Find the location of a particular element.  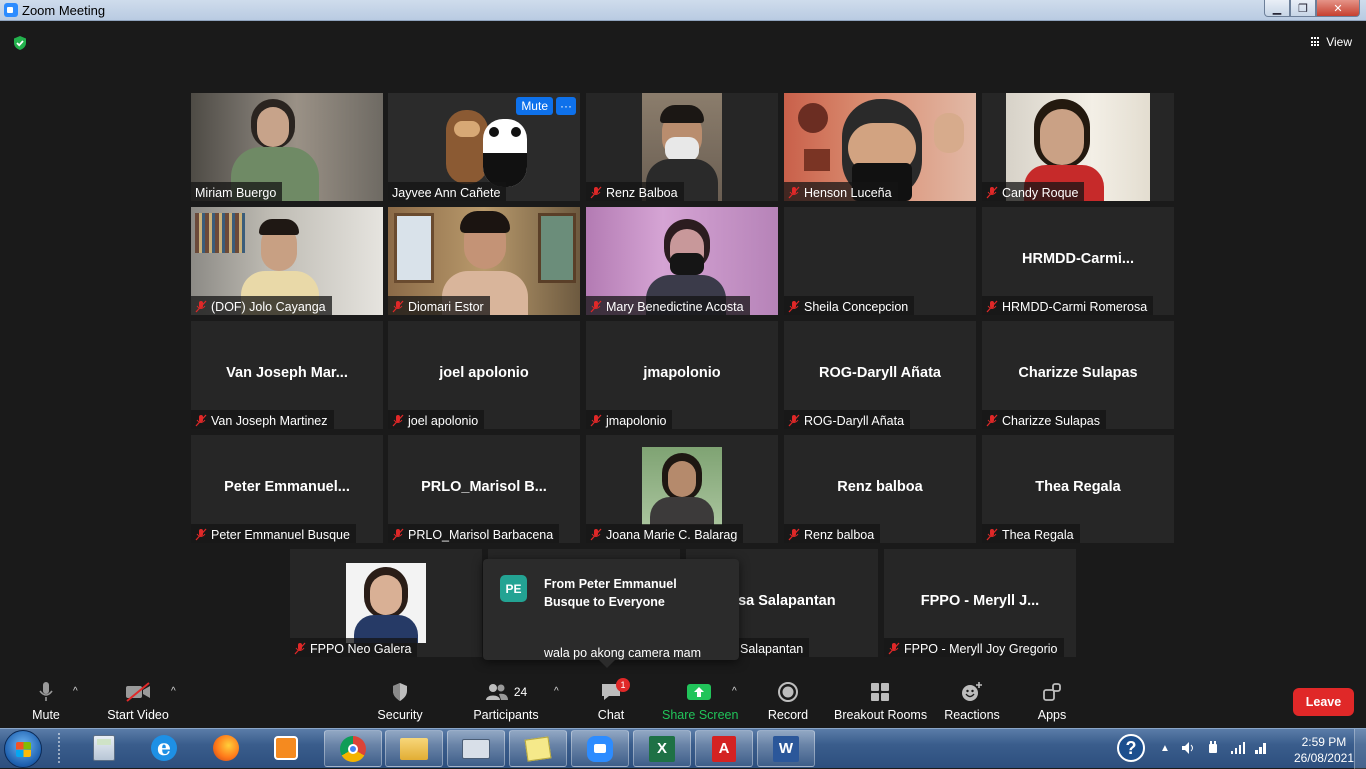

show-desktop-button is located at coordinates (1360, 749).